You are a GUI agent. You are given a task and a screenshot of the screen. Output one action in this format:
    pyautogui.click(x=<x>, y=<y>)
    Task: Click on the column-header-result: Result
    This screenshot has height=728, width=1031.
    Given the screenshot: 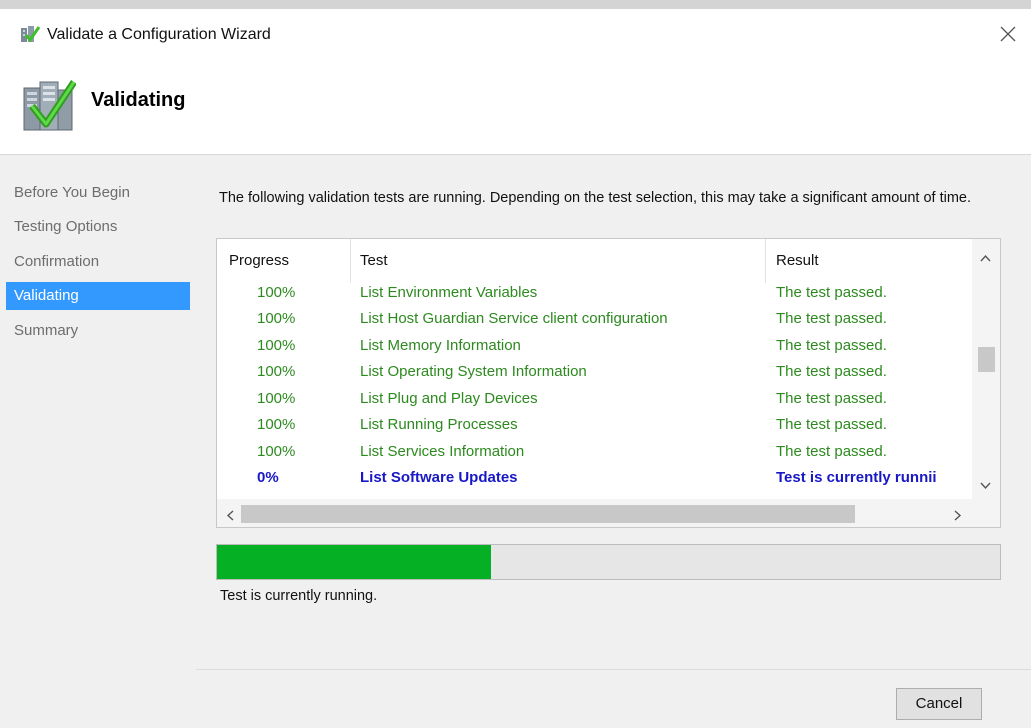 What is the action you would take?
    pyautogui.click(x=797, y=261)
    